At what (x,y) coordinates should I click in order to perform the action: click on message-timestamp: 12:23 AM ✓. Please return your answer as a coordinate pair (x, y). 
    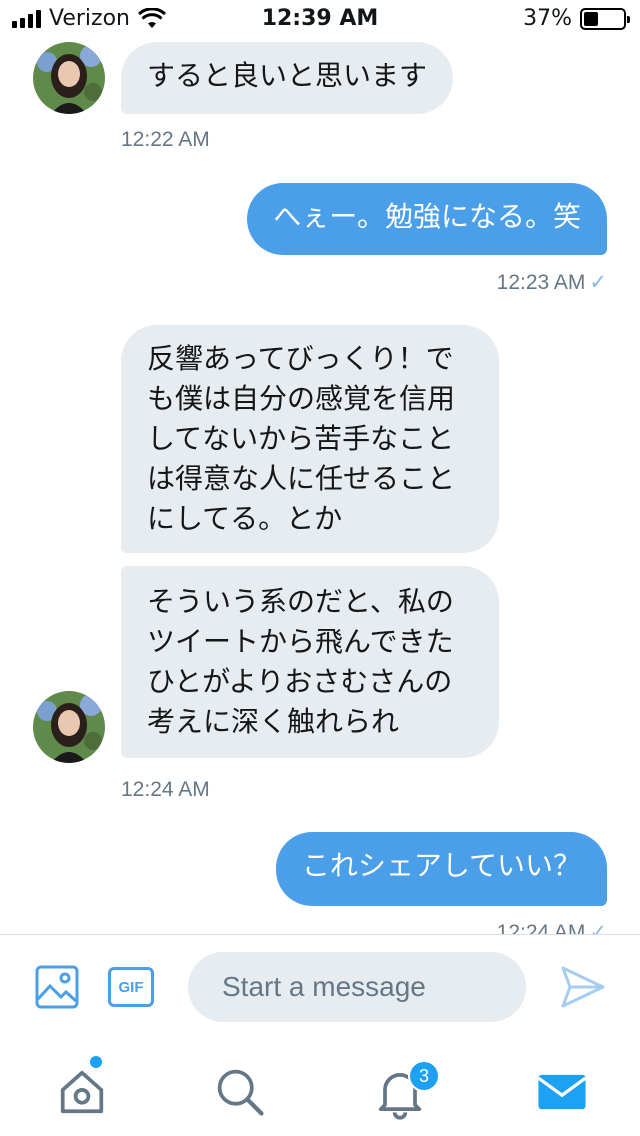
    Looking at the image, I should click on (552, 282).